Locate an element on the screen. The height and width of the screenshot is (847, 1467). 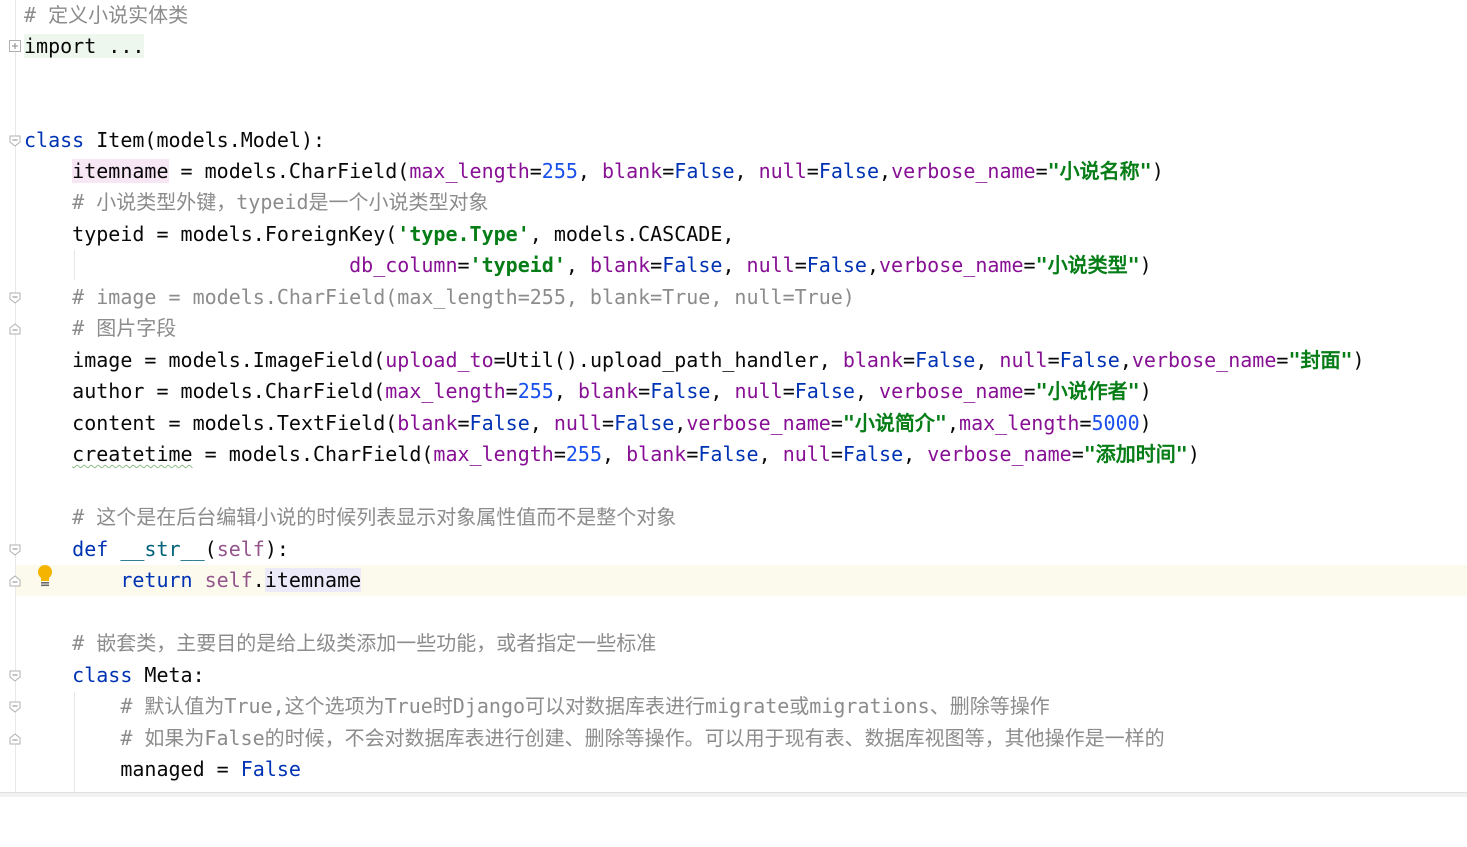
fold-expand-icon is located at coordinates (15, 46).